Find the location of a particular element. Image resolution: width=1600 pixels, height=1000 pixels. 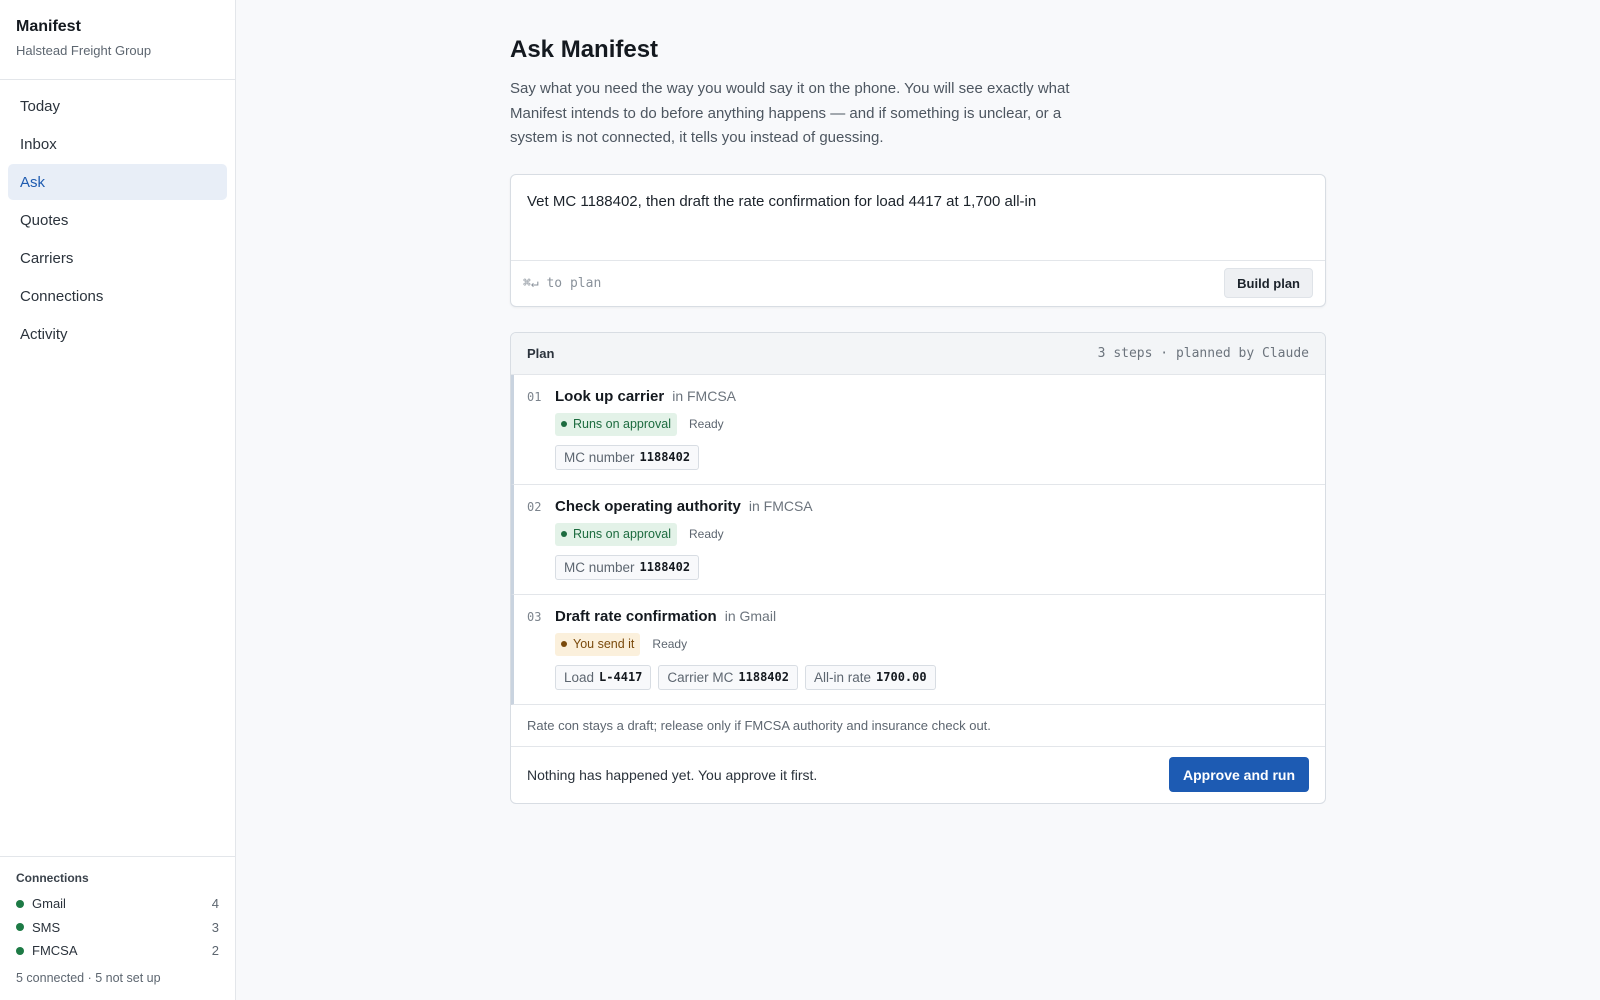

step-title: Check operating authority is located at coordinates (648, 506).